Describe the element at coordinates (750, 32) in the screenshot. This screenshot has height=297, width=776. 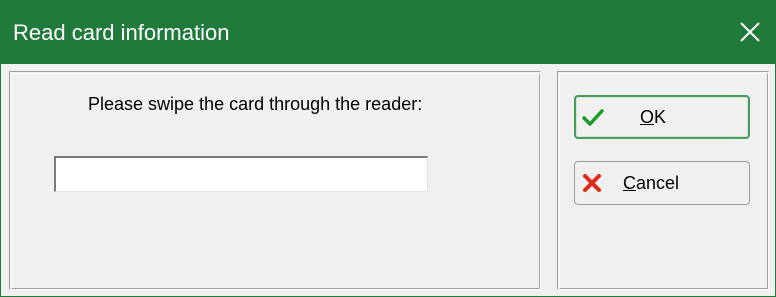
I see `close-icon` at that location.